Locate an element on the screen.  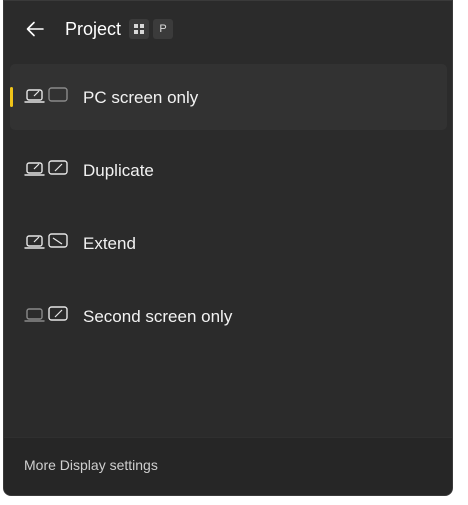
option-extend: Extend is located at coordinates (228, 243).